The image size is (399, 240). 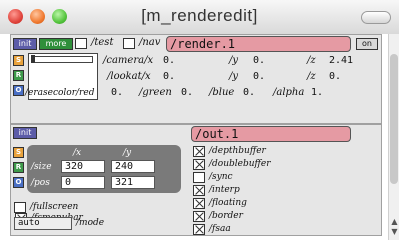 I want to click on y-column-label: /y, so click(x=127, y=153).